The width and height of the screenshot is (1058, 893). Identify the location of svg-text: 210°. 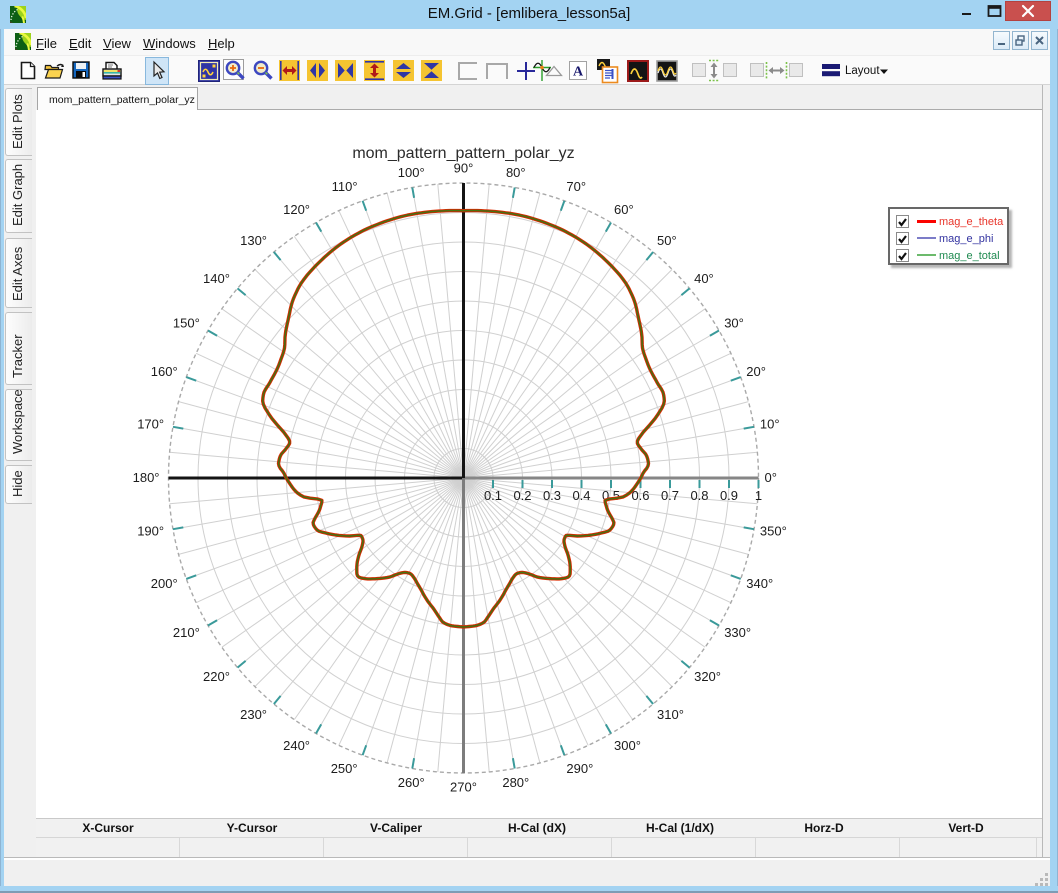
(186, 632).